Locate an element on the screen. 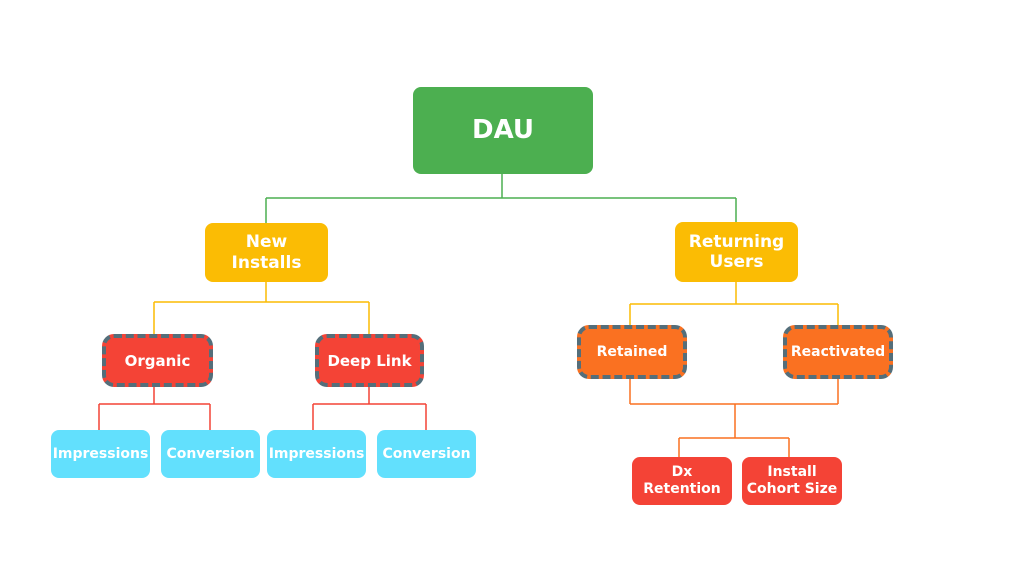  node-dx-retention: Dx Retention is located at coordinates (682, 481).